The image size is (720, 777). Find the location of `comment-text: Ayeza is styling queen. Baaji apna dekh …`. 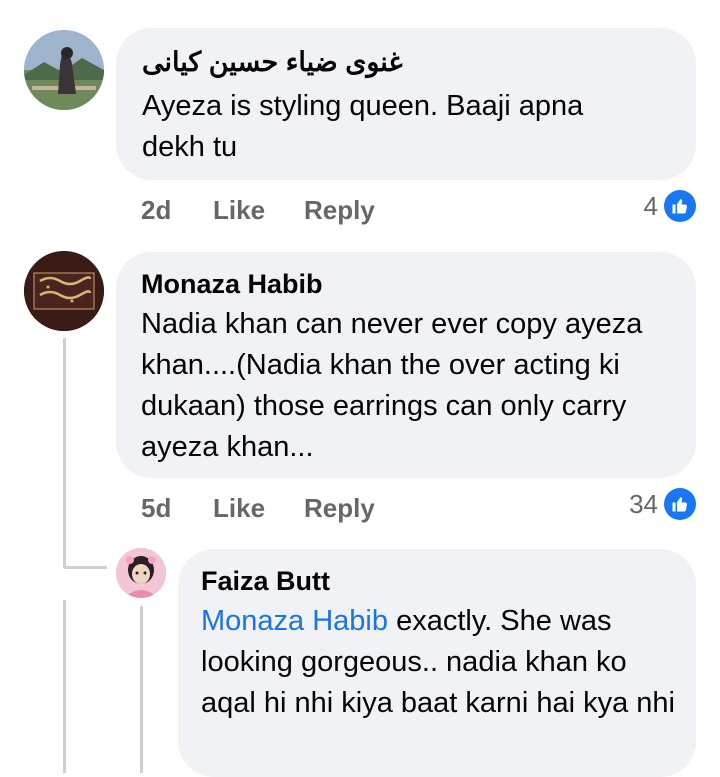

comment-text: Ayeza is styling queen. Baaji apna dekh … is located at coordinates (363, 126).